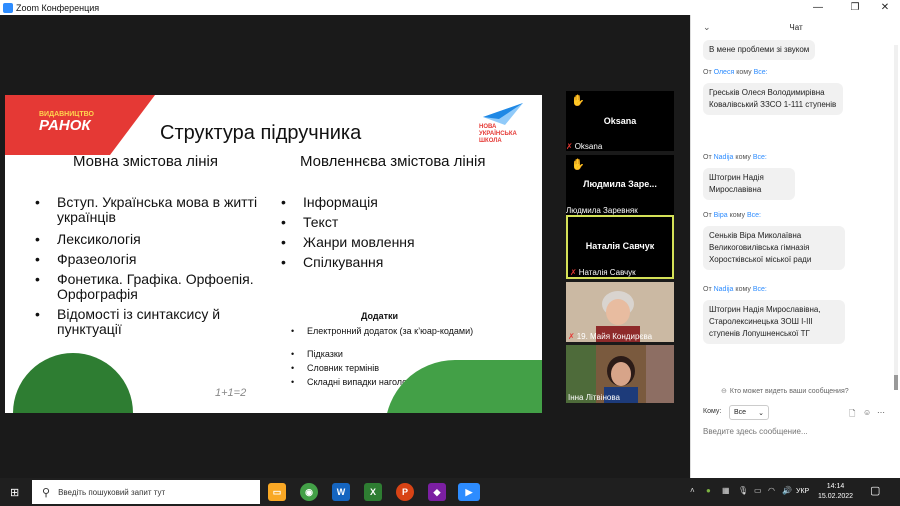 The width and height of the screenshot is (900, 506). Describe the element at coordinates (855, 7) in the screenshot. I see `restore-button: ❐` at that location.